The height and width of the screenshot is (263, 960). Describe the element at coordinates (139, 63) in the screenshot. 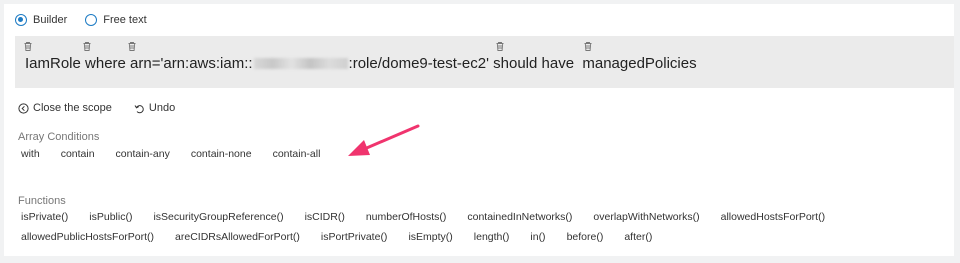

I see `query-text-start: IamRole where arn='arn:aws:iam::` at that location.